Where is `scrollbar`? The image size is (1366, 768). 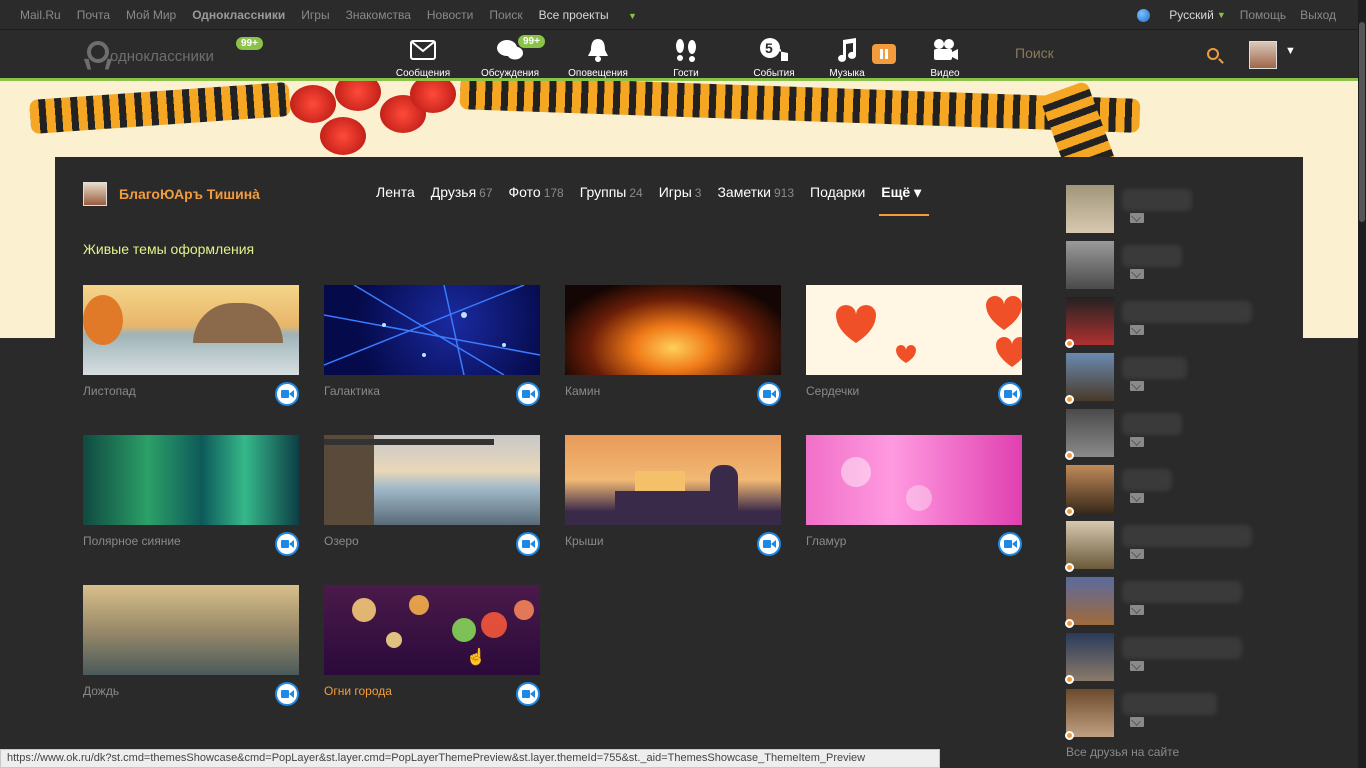 scrollbar is located at coordinates (1362, 384).